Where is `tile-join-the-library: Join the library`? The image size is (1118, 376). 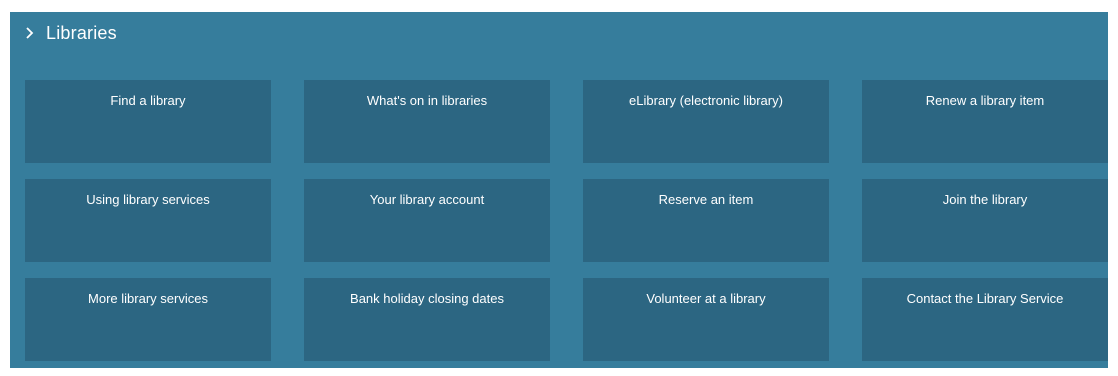 tile-join-the-library: Join the library is located at coordinates (985, 220).